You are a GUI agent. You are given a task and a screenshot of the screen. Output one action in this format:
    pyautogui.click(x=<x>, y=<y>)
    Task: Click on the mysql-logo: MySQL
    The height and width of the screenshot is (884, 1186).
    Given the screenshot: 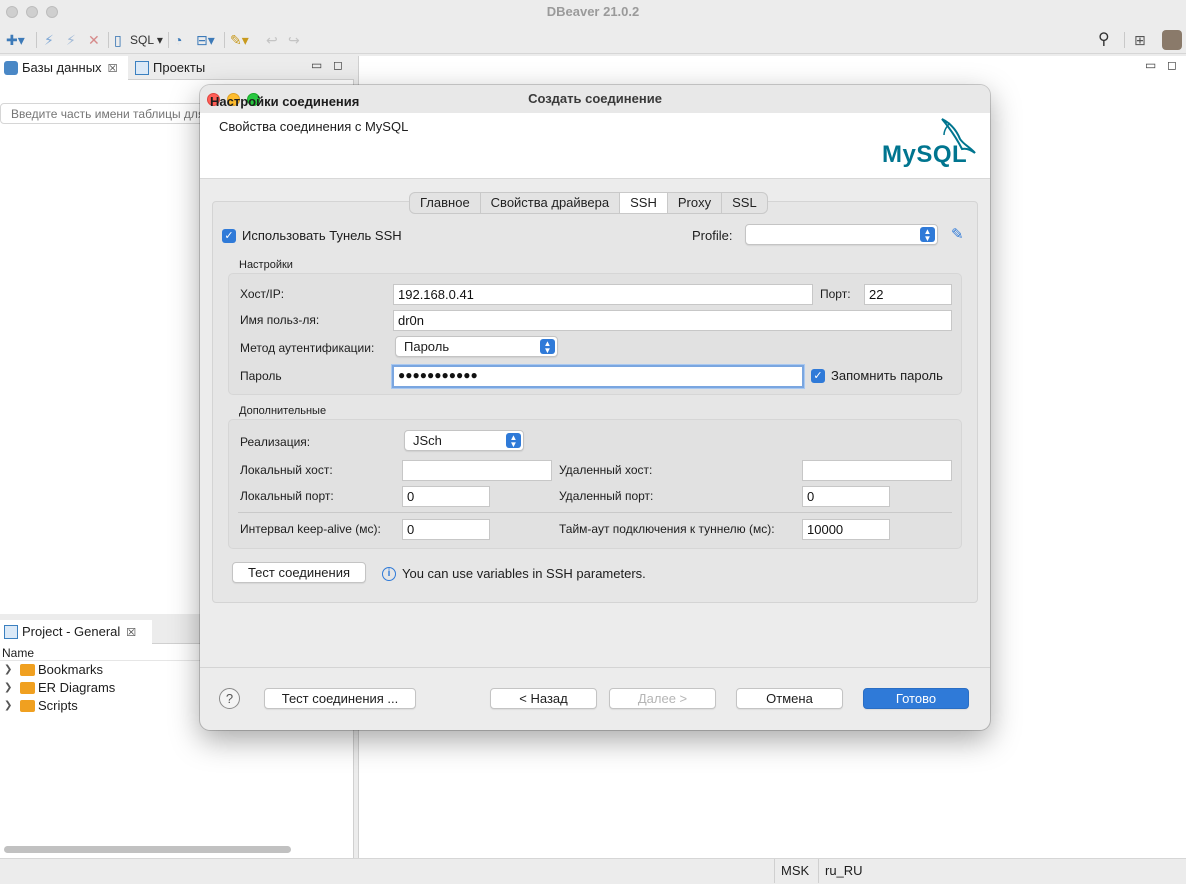 What is the action you would take?
    pyautogui.click(x=932, y=146)
    